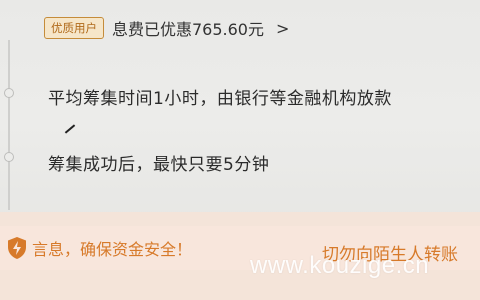  Describe the element at coordinates (70, 129) in the screenshot. I see `pen-mark` at that location.